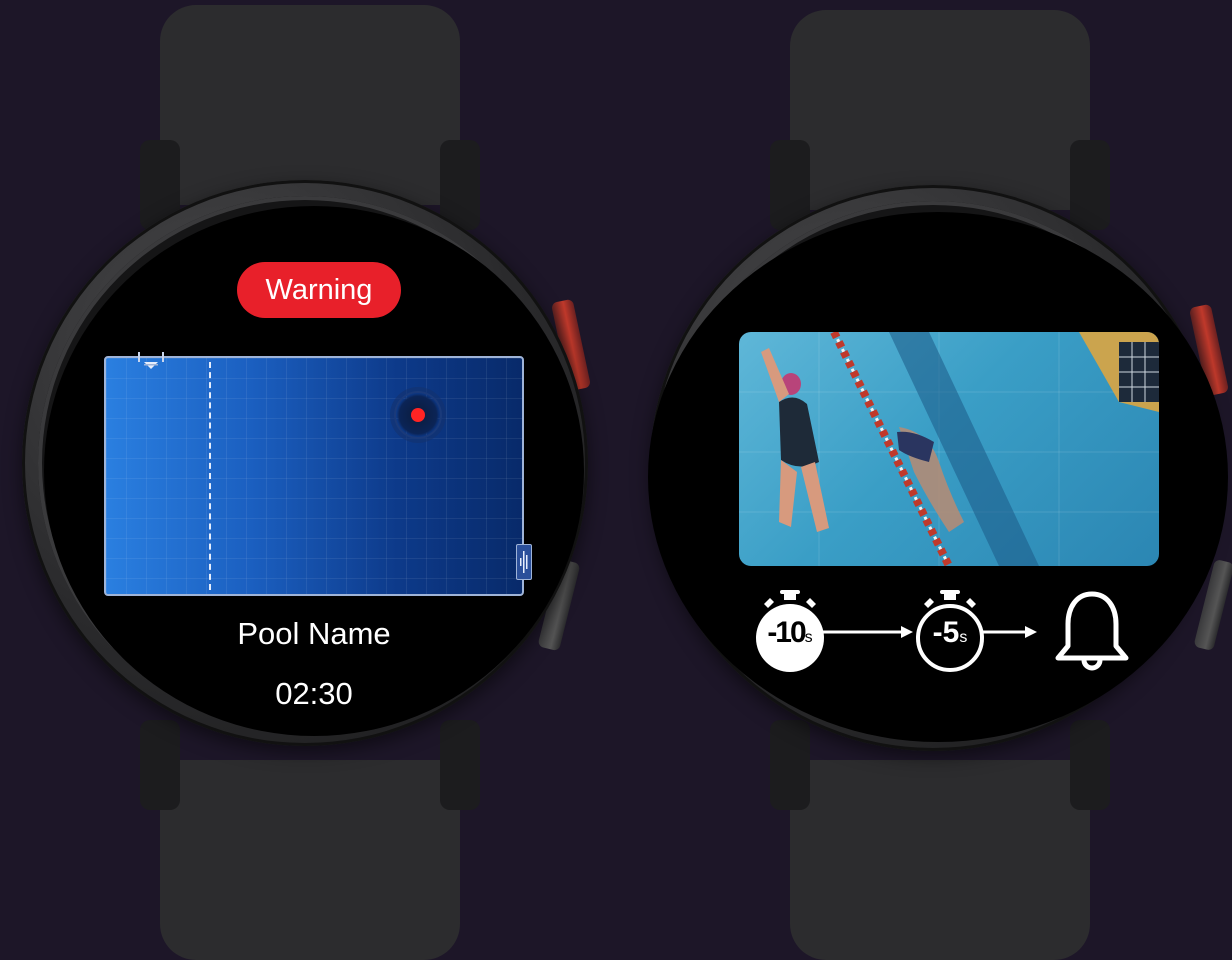 The image size is (1232, 960). I want to click on stopwatch-icon: -5s, so click(950, 632).